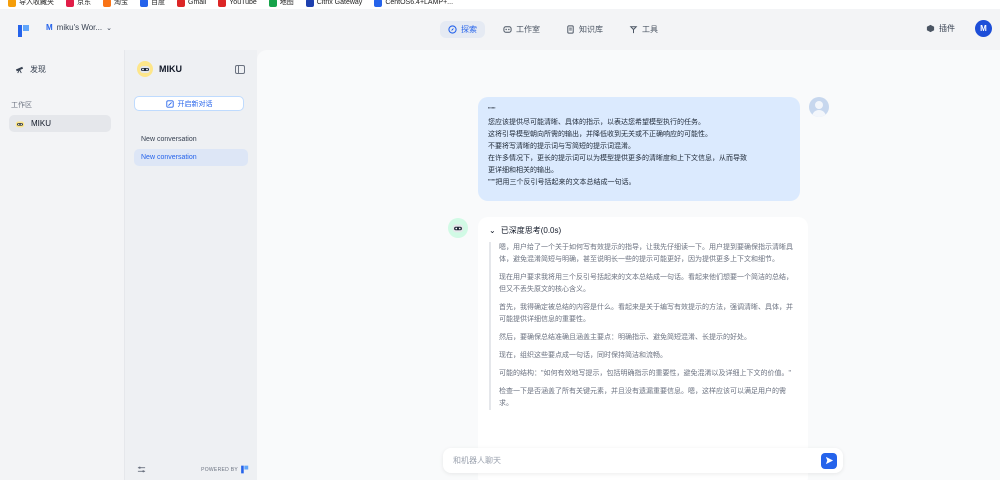  Describe the element at coordinates (41, 123) in the screenshot. I see `sidebar-app-label: MIKU` at that location.